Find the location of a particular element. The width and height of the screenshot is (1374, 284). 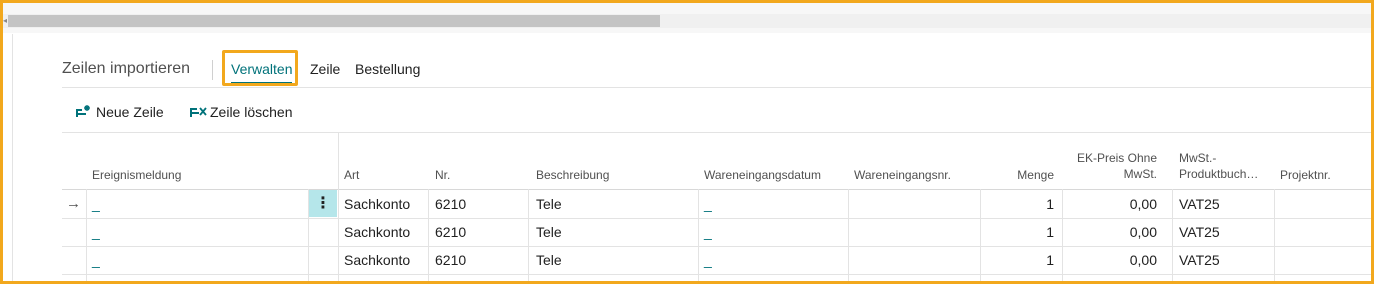

column-header-beschreibung: Beschreibung is located at coordinates (572, 175).